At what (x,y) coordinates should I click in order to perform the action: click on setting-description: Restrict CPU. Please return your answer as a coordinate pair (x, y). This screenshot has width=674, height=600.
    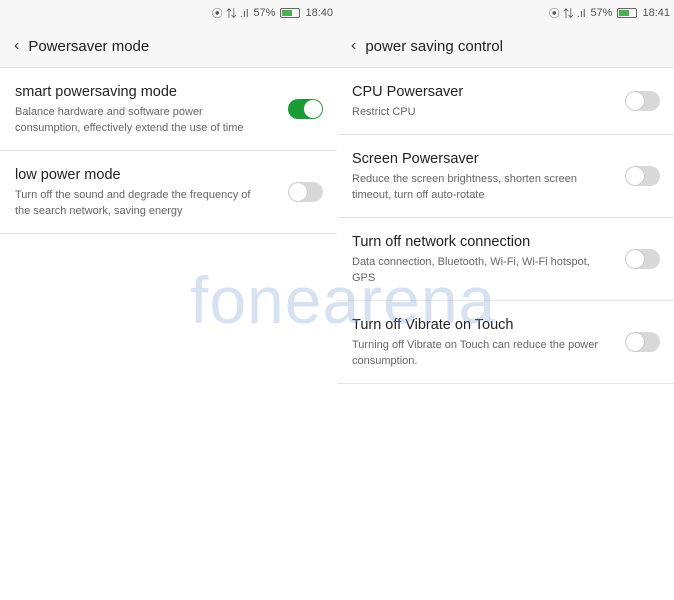
    Looking at the image, I should click on (384, 112).